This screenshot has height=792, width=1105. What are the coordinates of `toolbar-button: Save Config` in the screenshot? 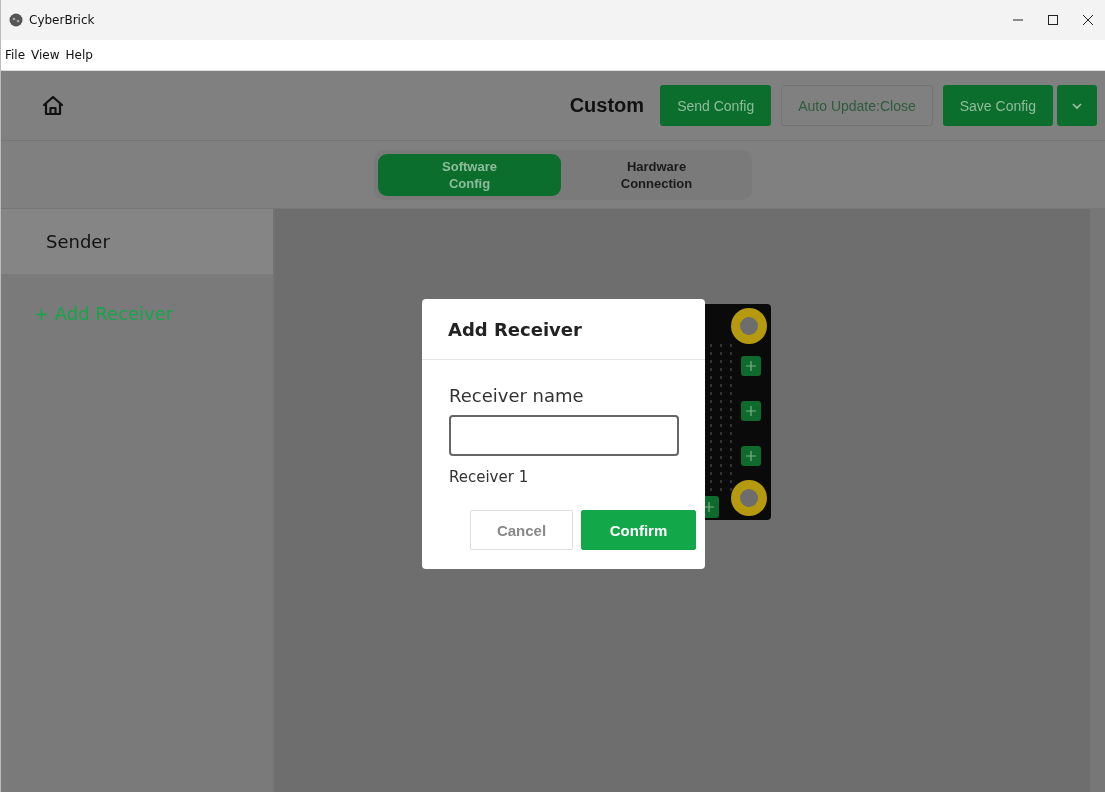 It's located at (997, 105).